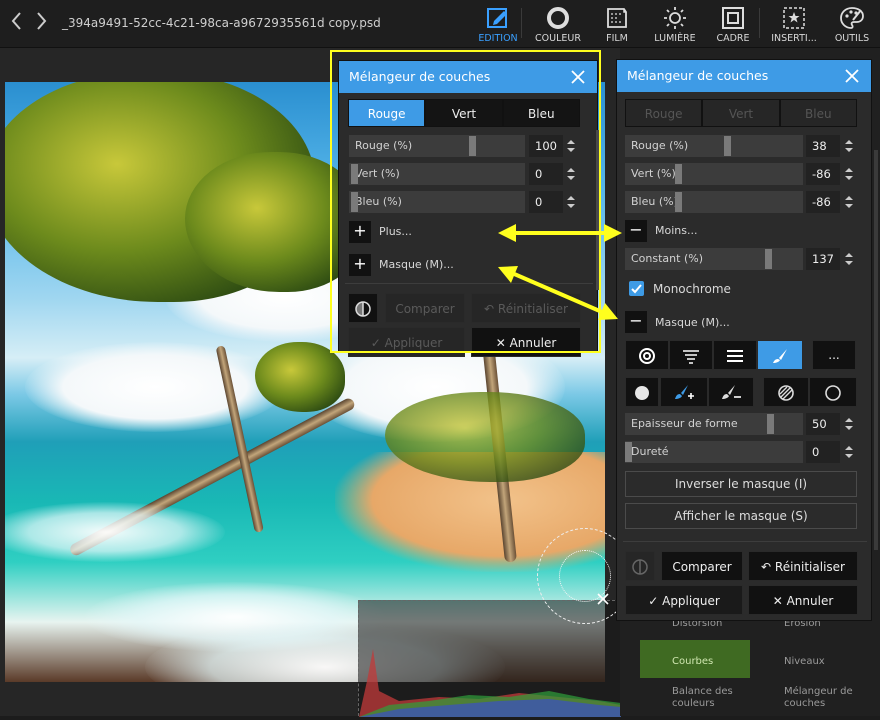 The image size is (880, 720). I want to click on tool-edition: EDITION, so click(498, 25).